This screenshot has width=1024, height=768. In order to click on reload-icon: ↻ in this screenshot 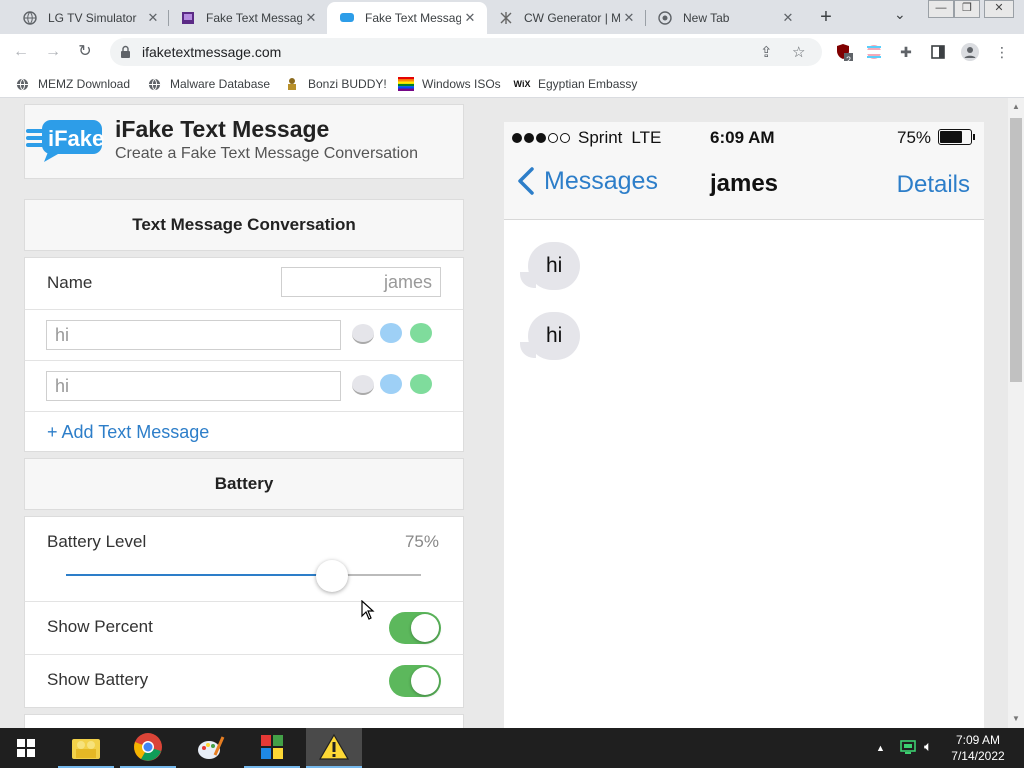, I will do `click(85, 52)`.